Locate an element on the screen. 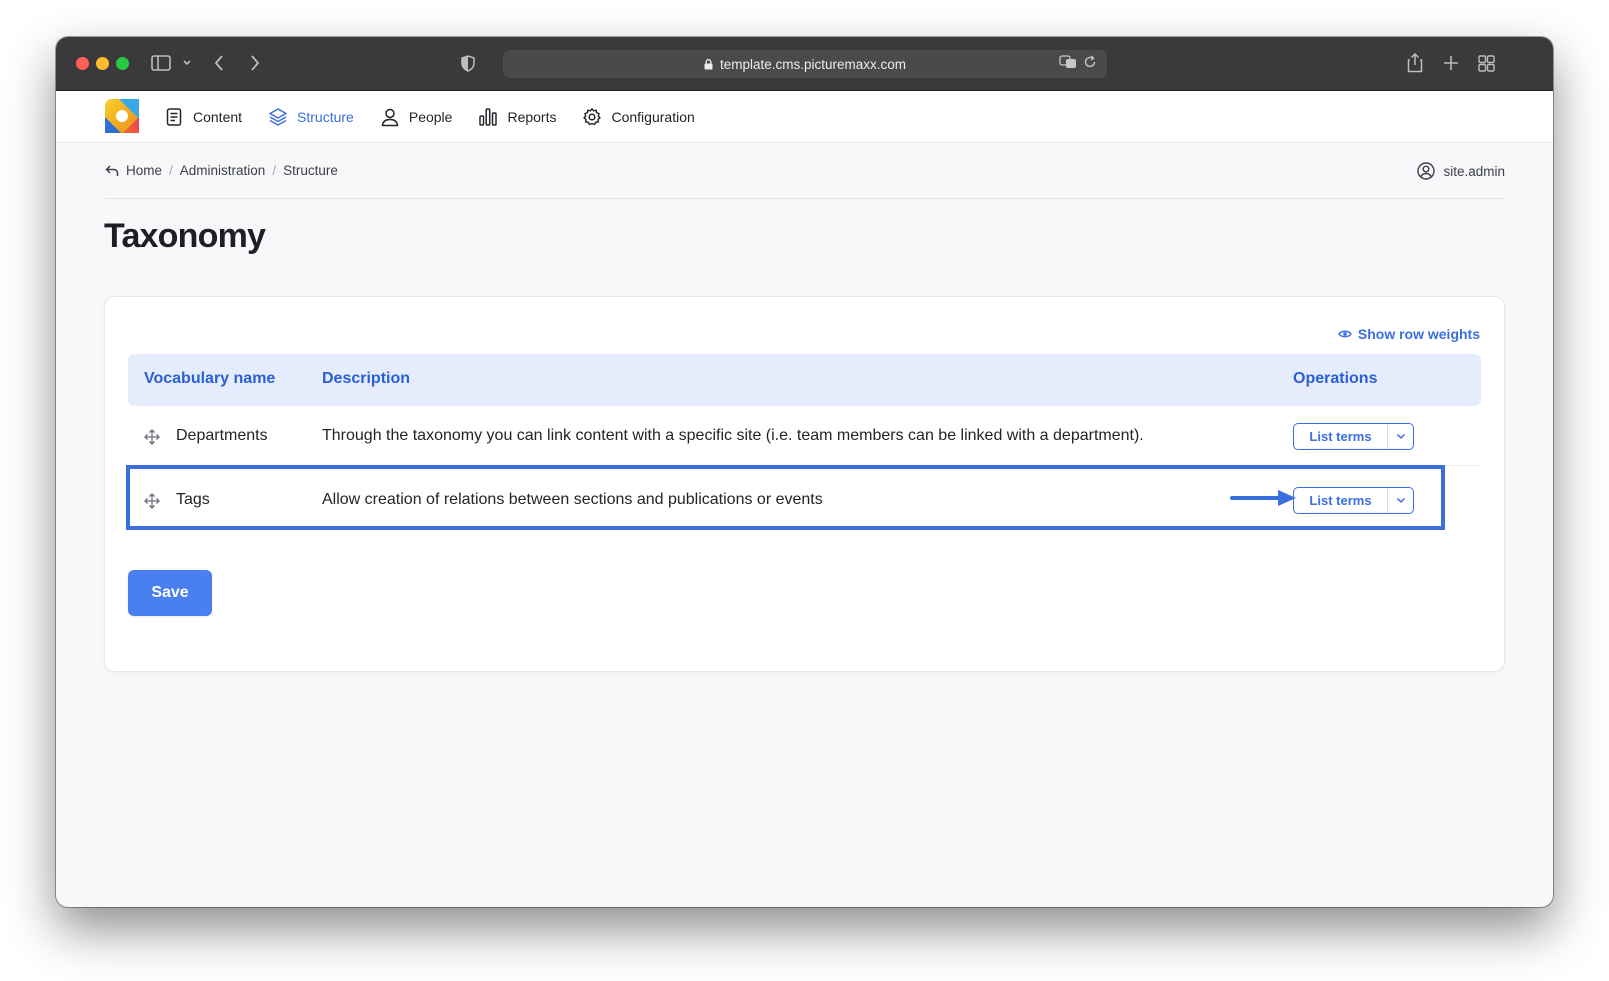  page-title: Taxonomy is located at coordinates (185, 236).